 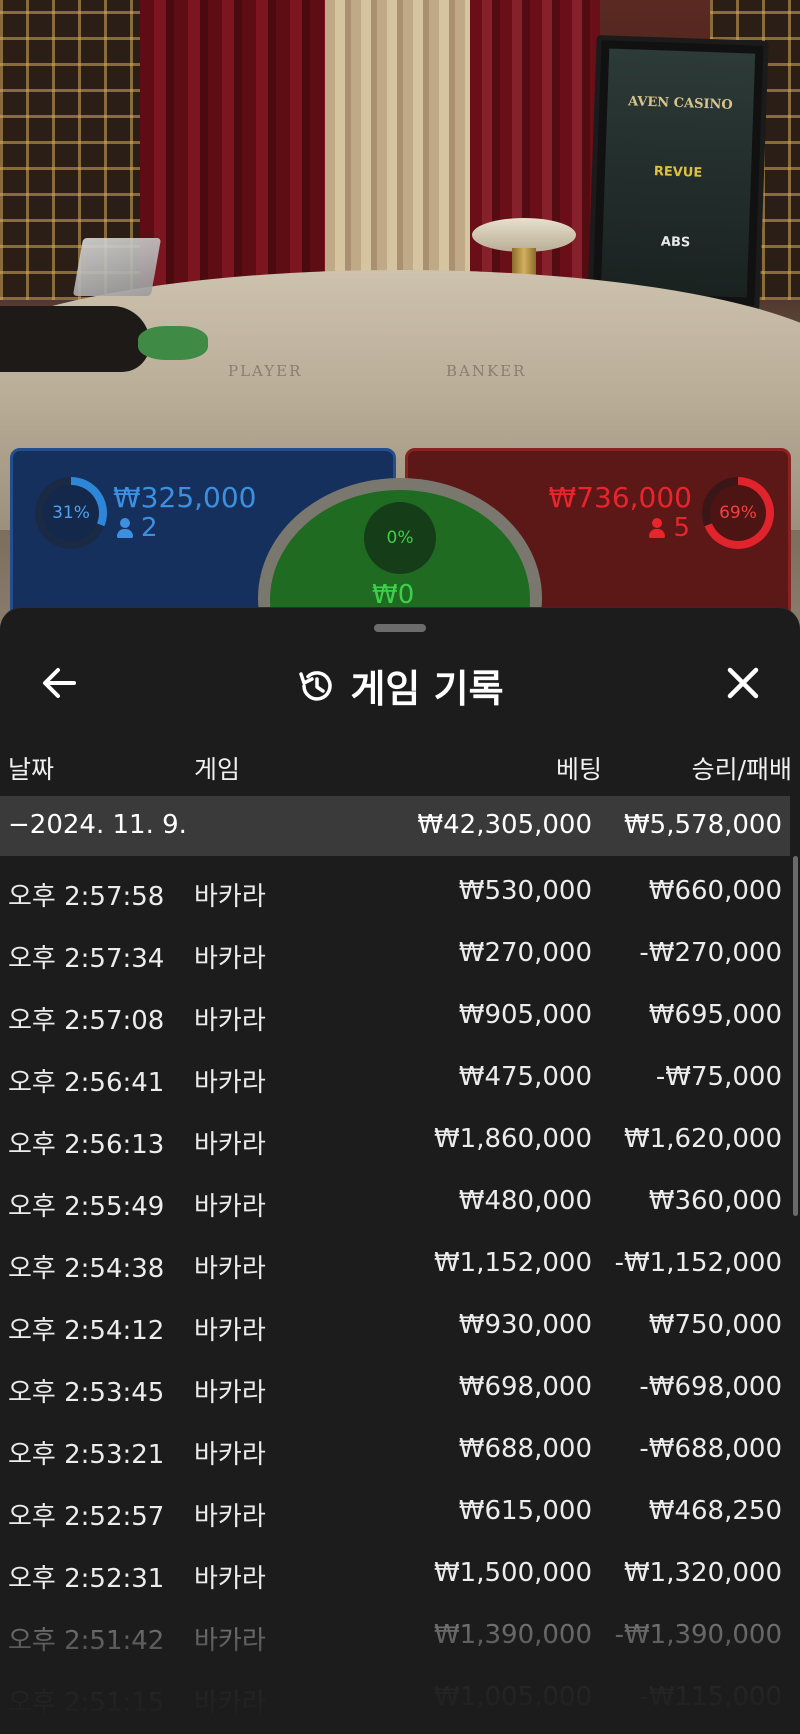 What do you see at coordinates (86, 1579) in the screenshot?
I see `row-time: 오후 2:52:31` at bounding box center [86, 1579].